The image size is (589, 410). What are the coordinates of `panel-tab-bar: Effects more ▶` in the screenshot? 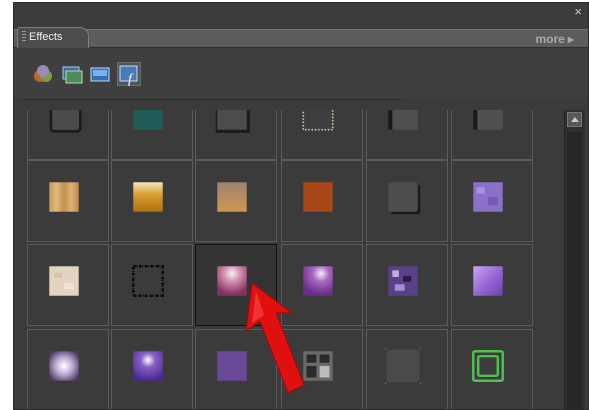 It's located at (301, 37).